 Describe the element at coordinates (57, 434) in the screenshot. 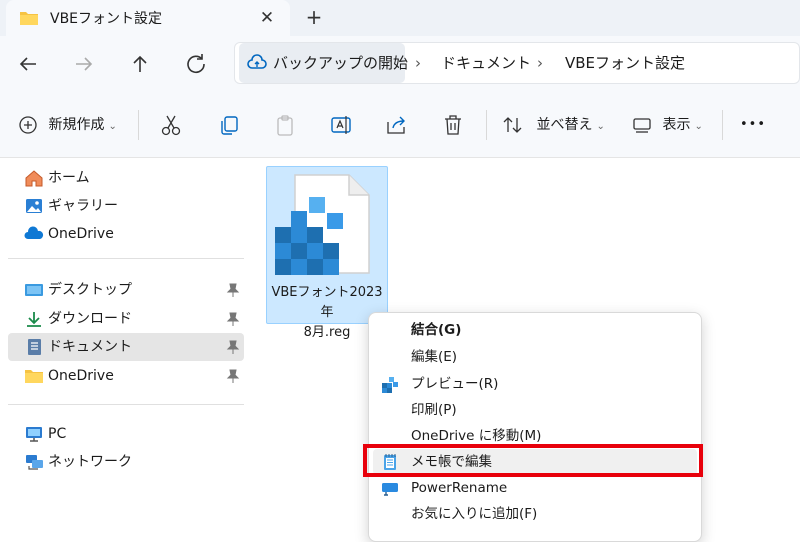

I see `sidebar-item-label: PC` at that location.